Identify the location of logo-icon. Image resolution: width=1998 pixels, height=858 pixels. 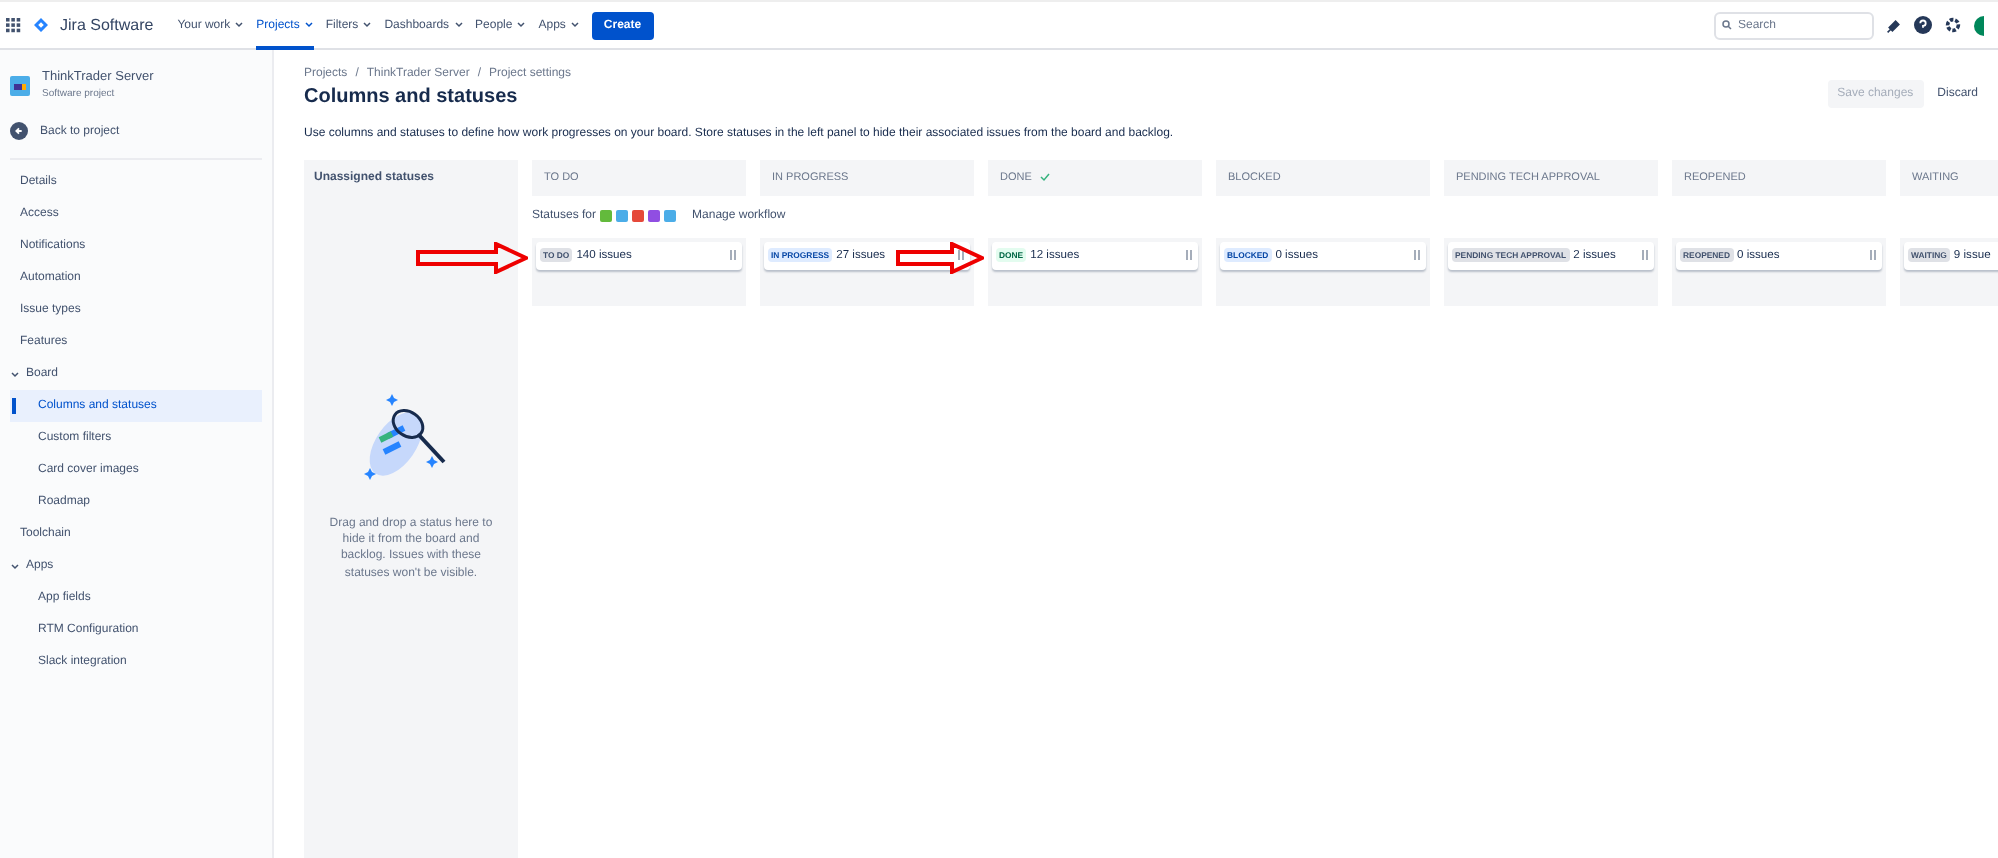
(41, 25).